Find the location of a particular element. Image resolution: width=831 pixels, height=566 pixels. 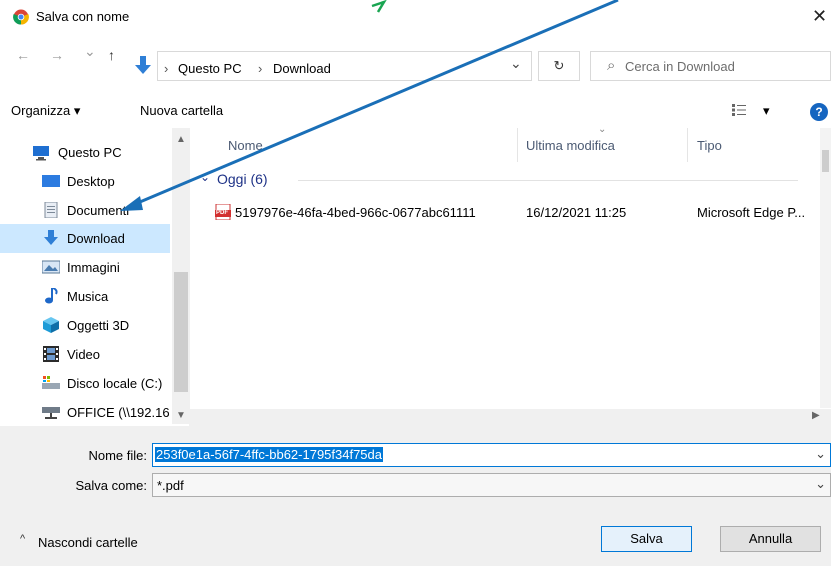

file-list-hscrollbar is located at coordinates (510, 417).